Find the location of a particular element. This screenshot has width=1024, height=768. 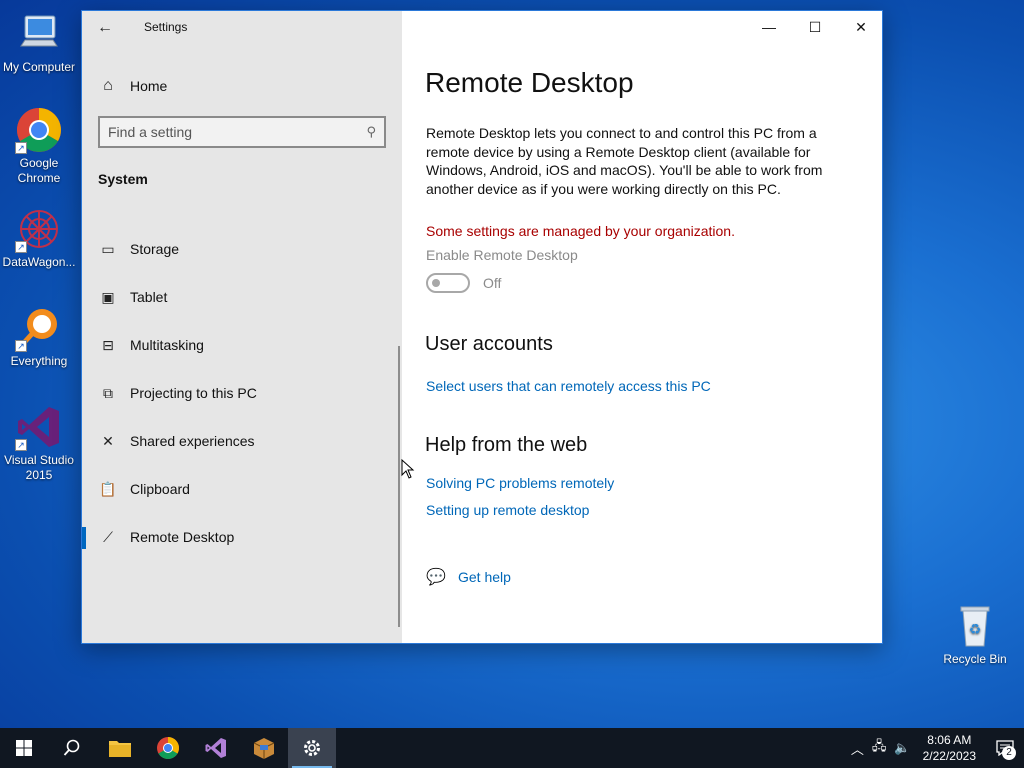

enable-remote-desktop-row: Off is located at coordinates (463, 283).